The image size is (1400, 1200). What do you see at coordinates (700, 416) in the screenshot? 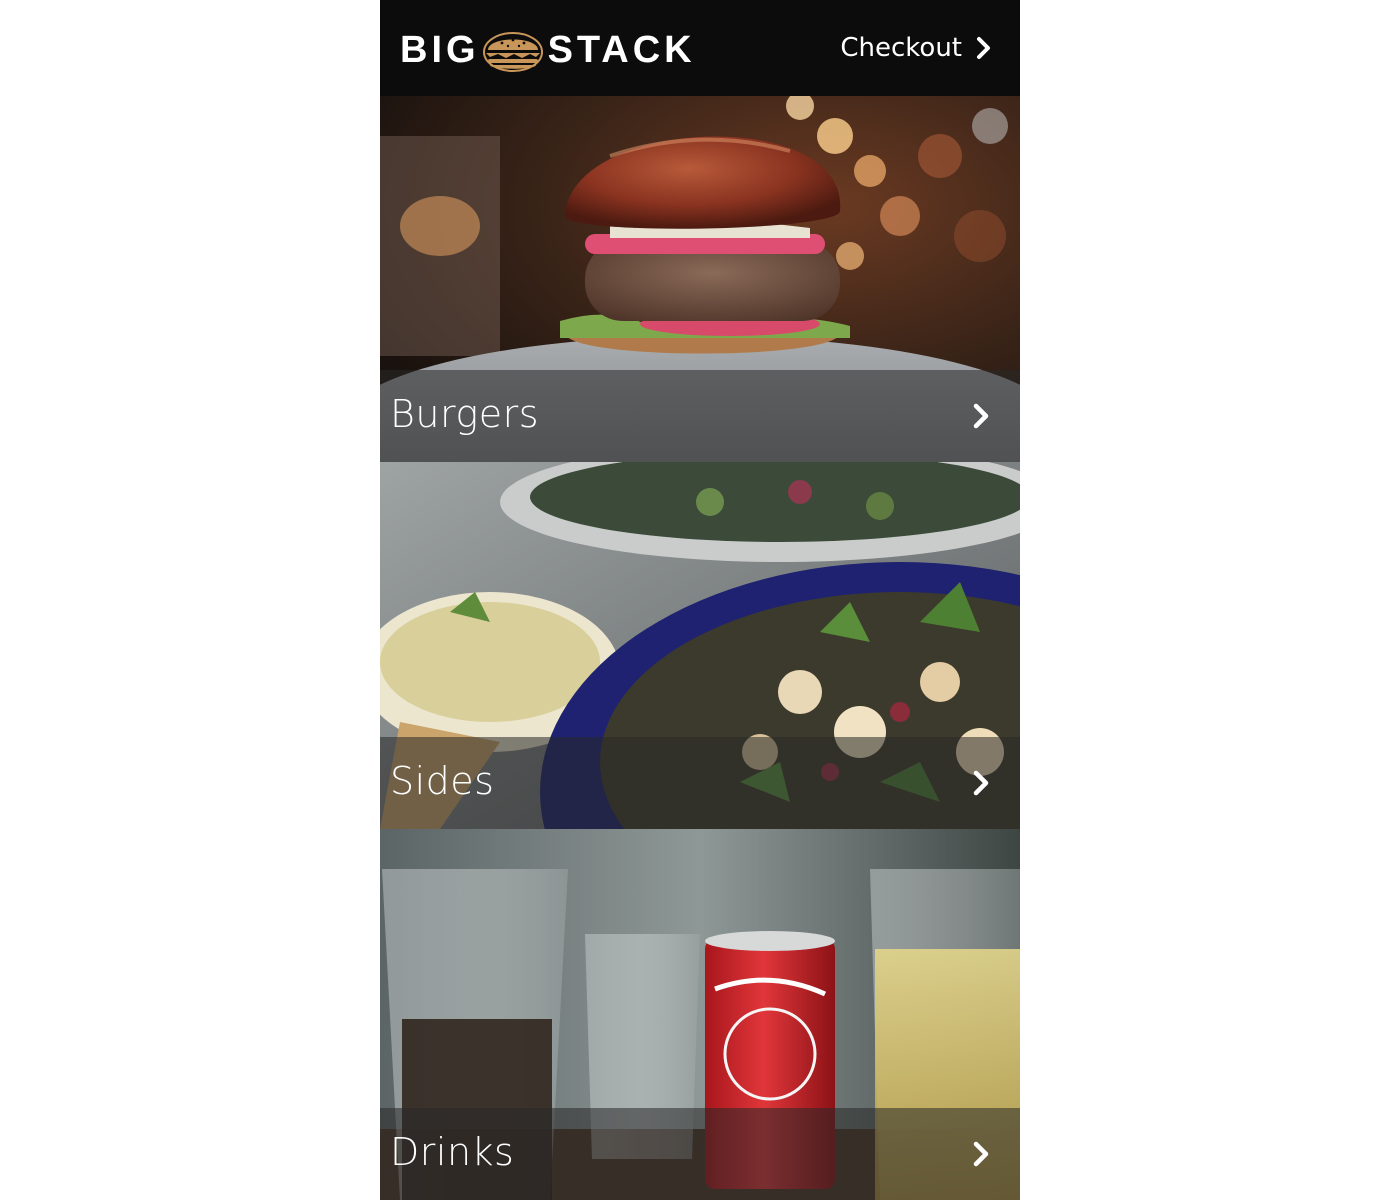
I see `category-label-bar: Burgers` at bounding box center [700, 416].